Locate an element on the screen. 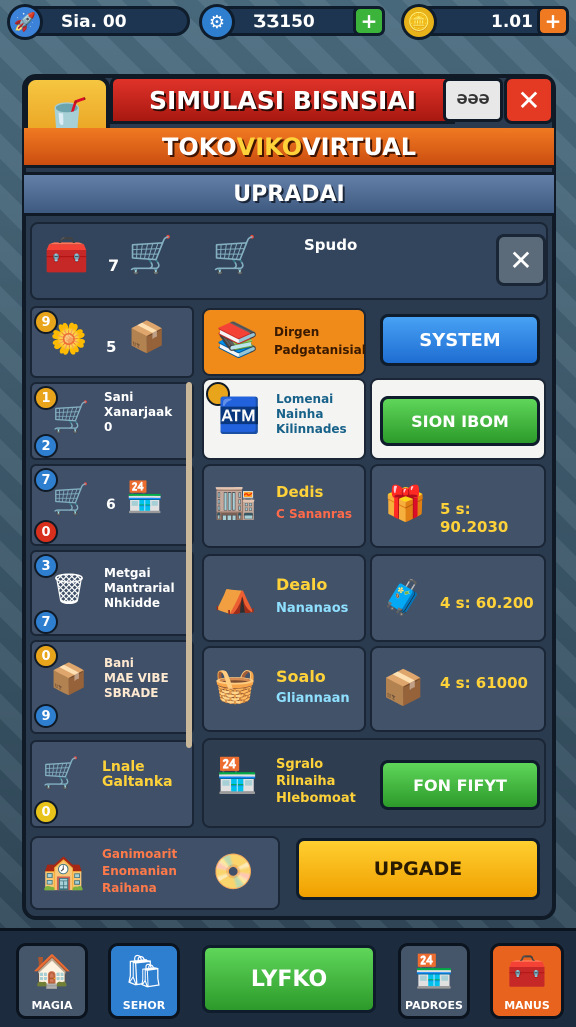 This screenshot has height=1027, width=576. resource-bar: 🚀 Sia. 00 ⚙ ƷƷ150 + 🪙 1.01 + is located at coordinates (288, 22).